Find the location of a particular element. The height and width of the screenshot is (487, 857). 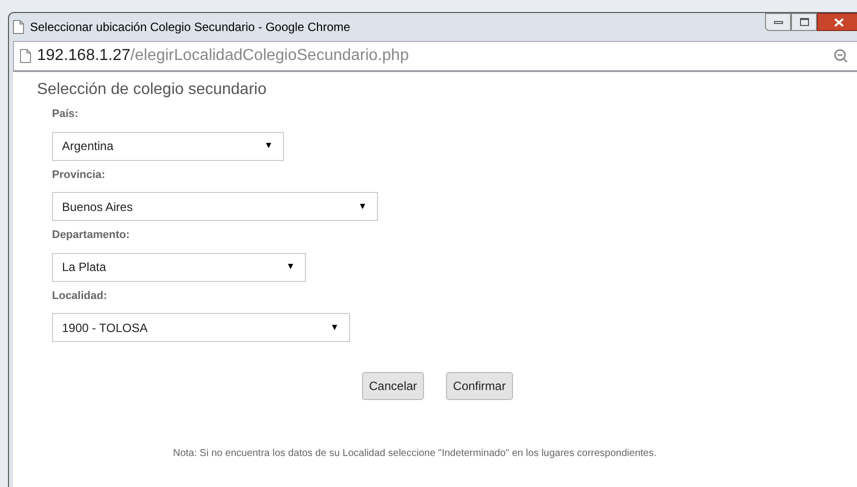

field-label: País: is located at coordinates (66, 114).